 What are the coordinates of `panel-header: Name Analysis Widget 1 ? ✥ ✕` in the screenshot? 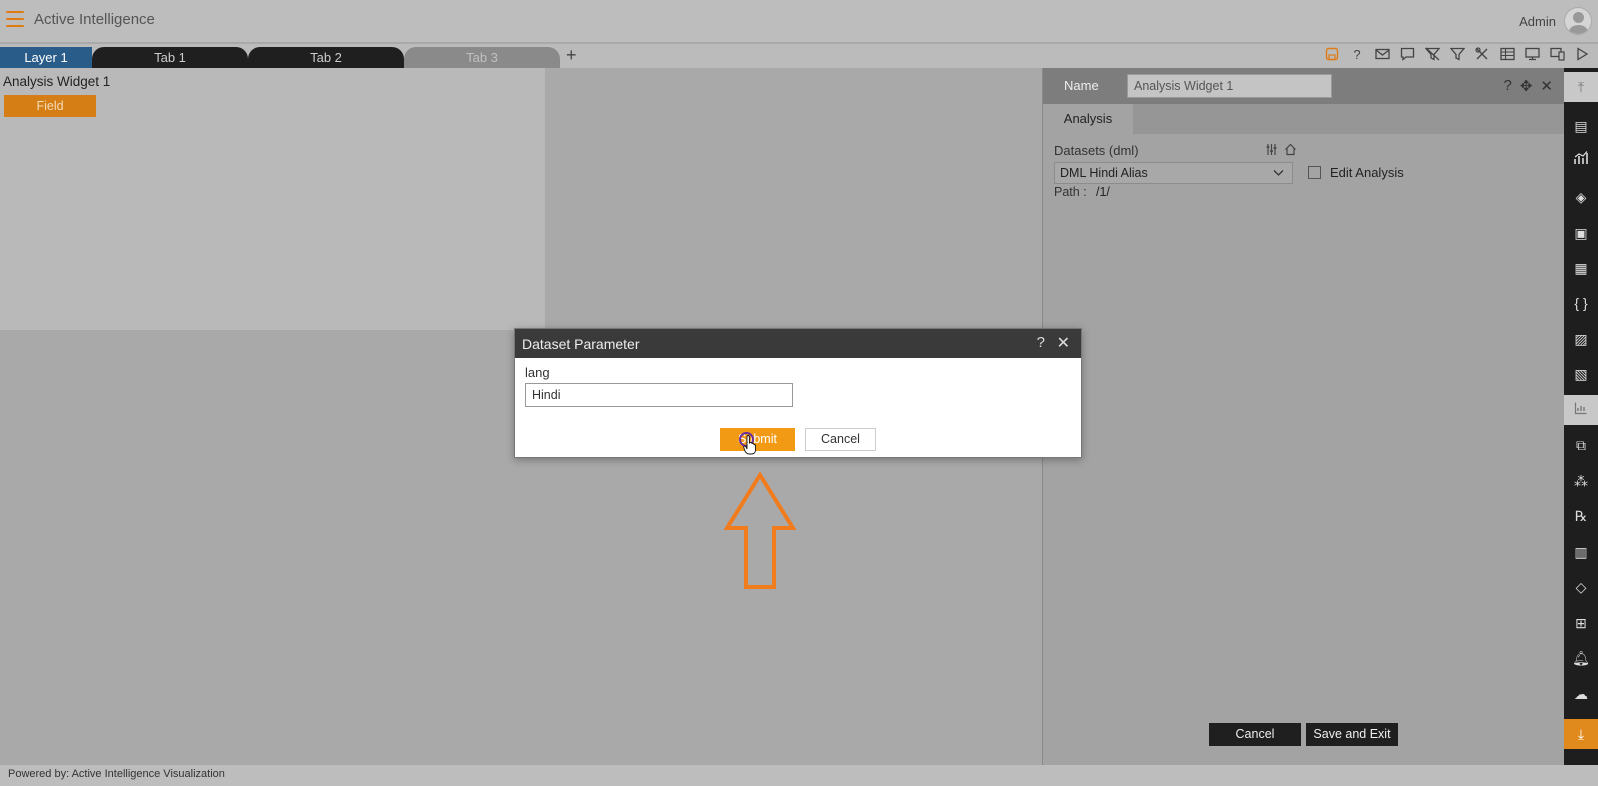 It's located at (1304, 86).